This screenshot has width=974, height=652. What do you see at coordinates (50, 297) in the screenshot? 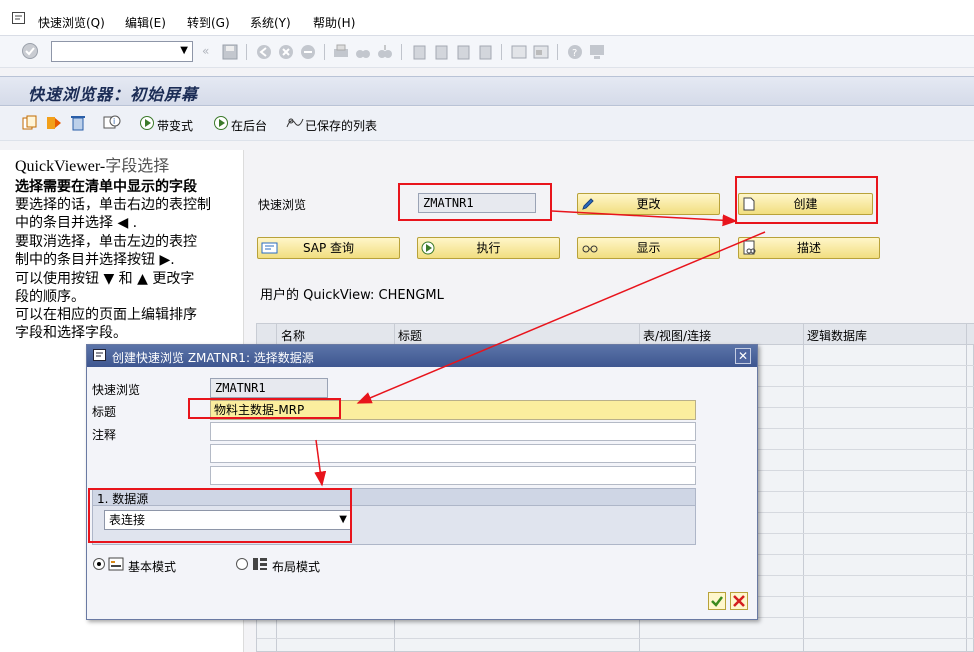
I see `help-line: 段的顺序。` at bounding box center [50, 297].